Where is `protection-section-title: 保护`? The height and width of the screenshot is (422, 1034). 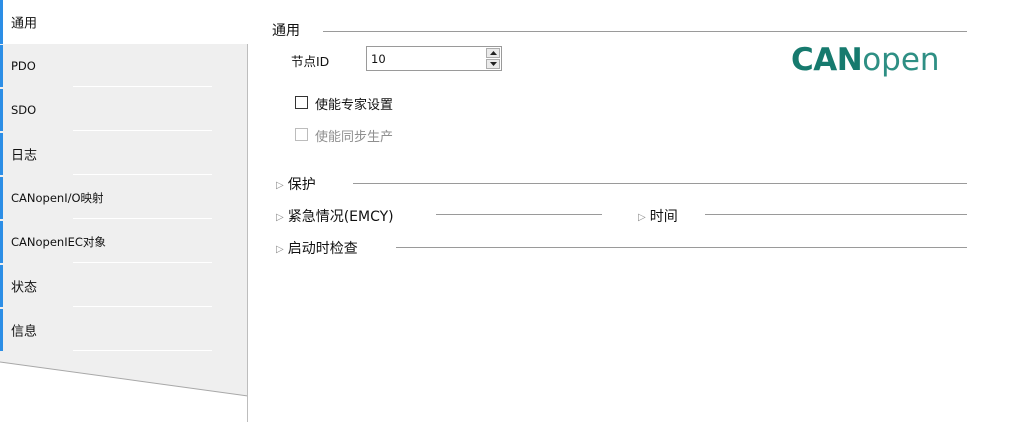
protection-section-title: 保护 is located at coordinates (301, 185).